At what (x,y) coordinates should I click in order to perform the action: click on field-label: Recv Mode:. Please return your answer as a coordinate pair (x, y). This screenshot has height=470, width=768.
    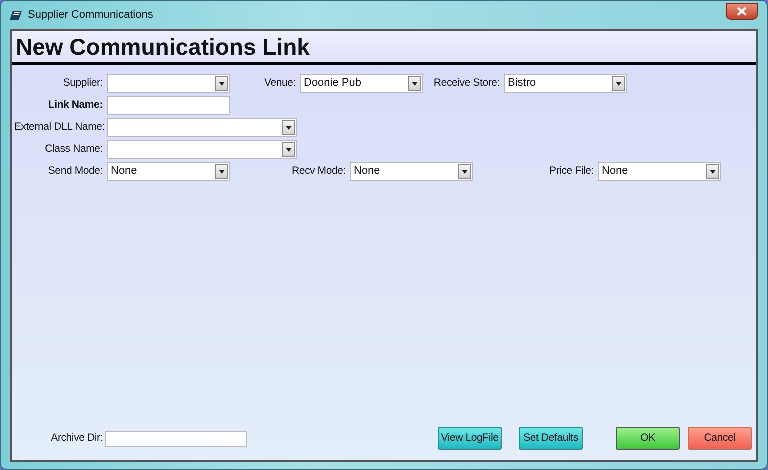
    Looking at the image, I should click on (318, 171).